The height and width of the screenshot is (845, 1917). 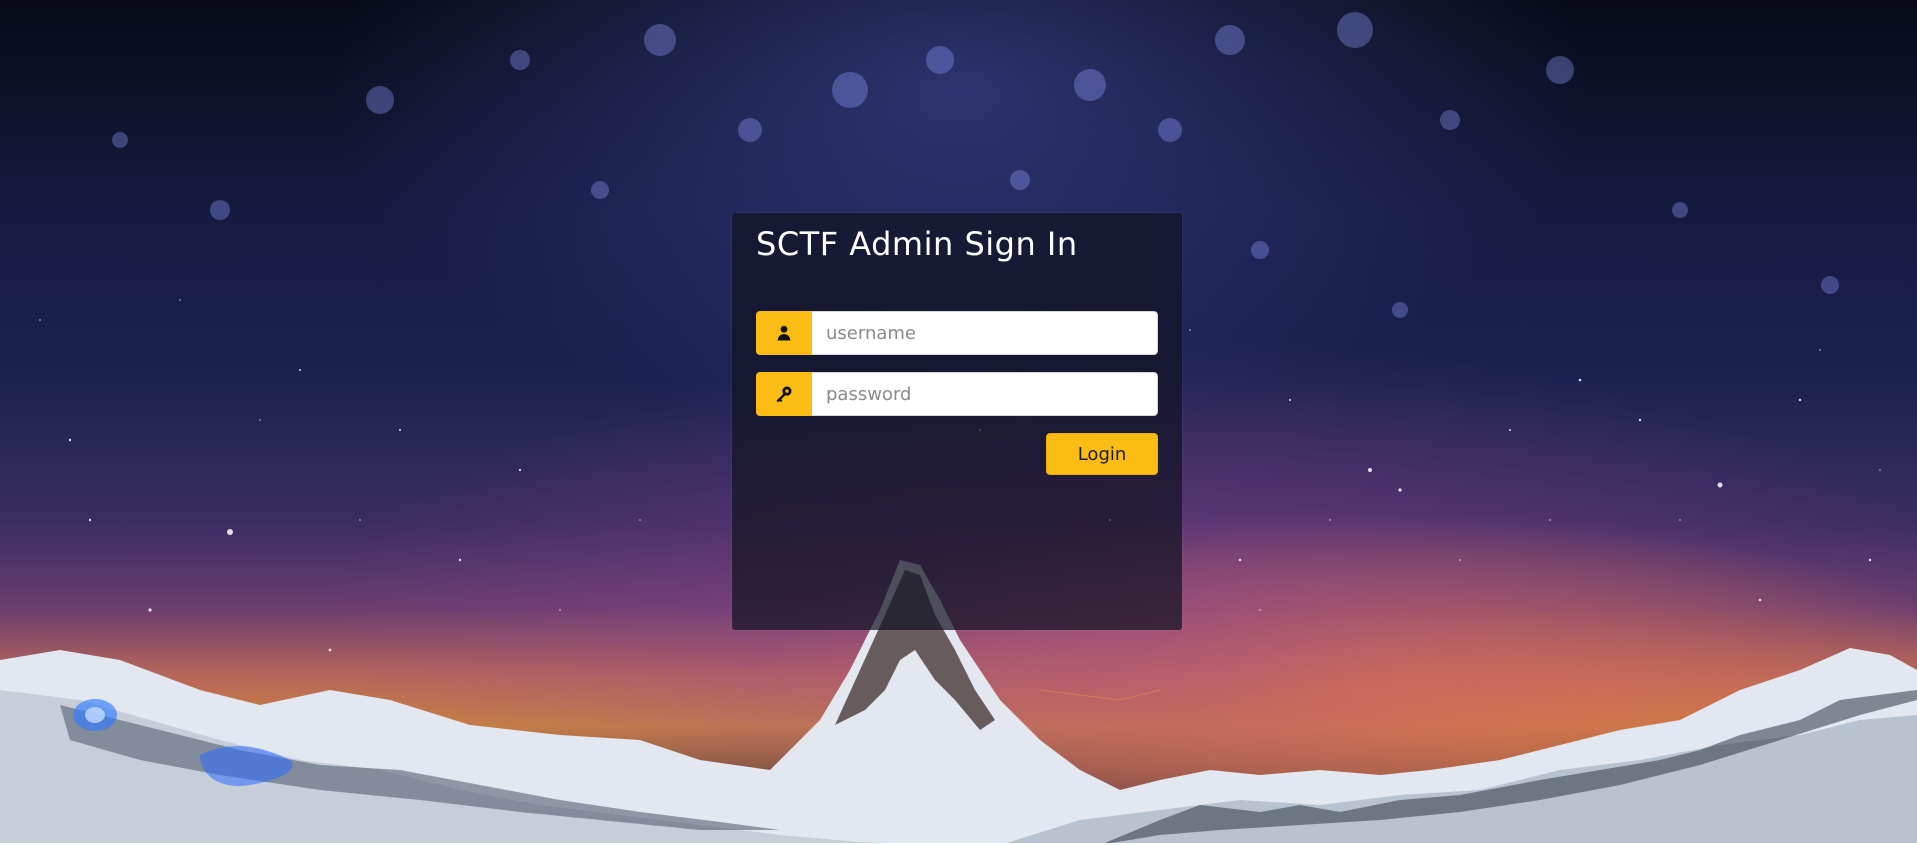 What do you see at coordinates (957, 421) in the screenshot?
I see `sign-in-panel: SCTF Admin Sign In Login` at bounding box center [957, 421].